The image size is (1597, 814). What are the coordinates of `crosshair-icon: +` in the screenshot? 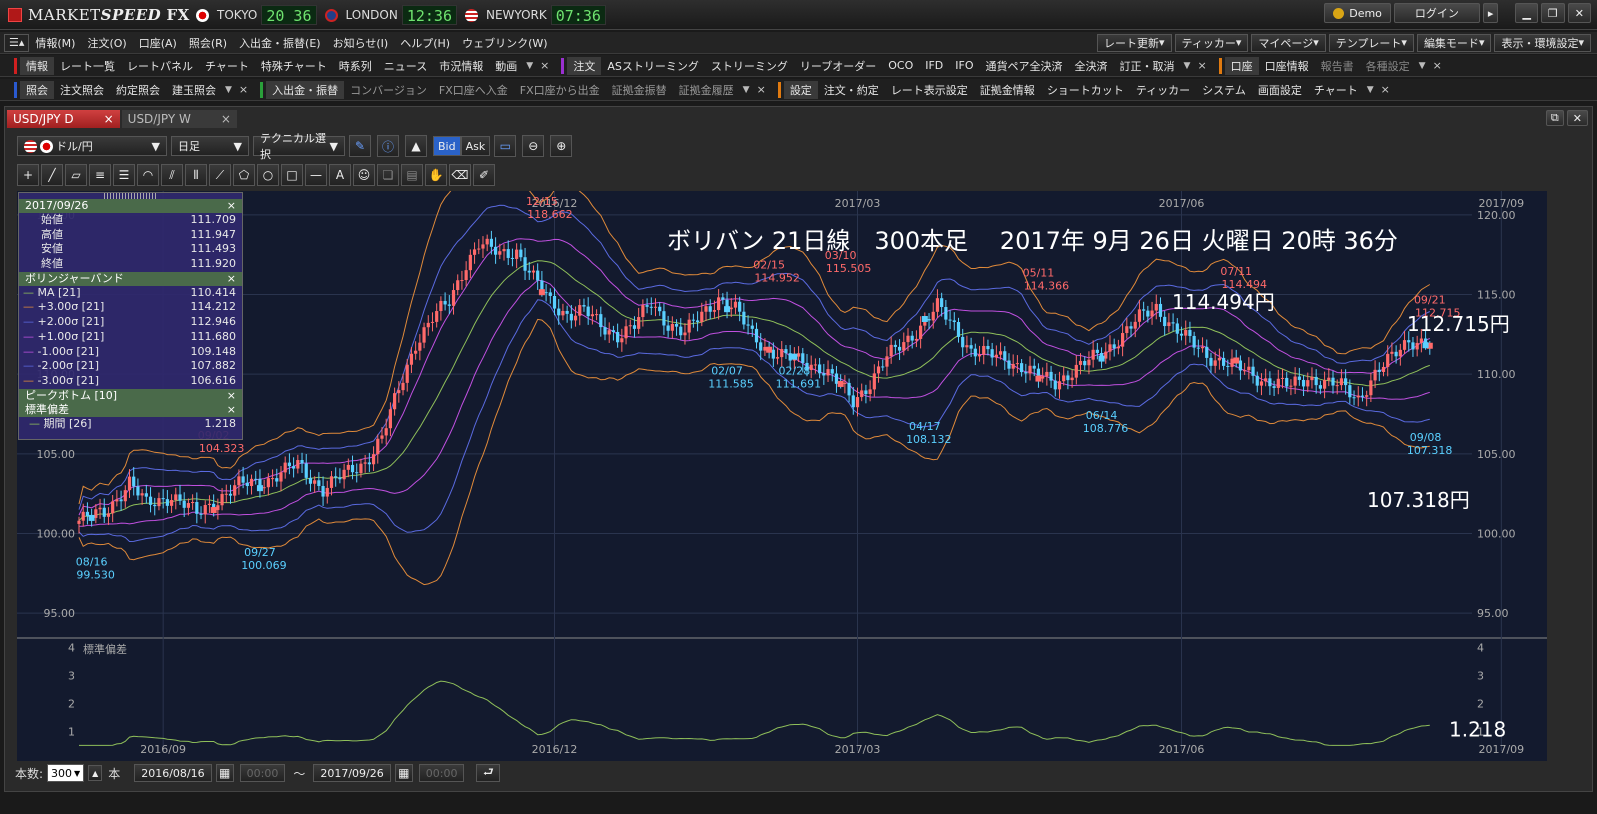 It's located at (28, 175).